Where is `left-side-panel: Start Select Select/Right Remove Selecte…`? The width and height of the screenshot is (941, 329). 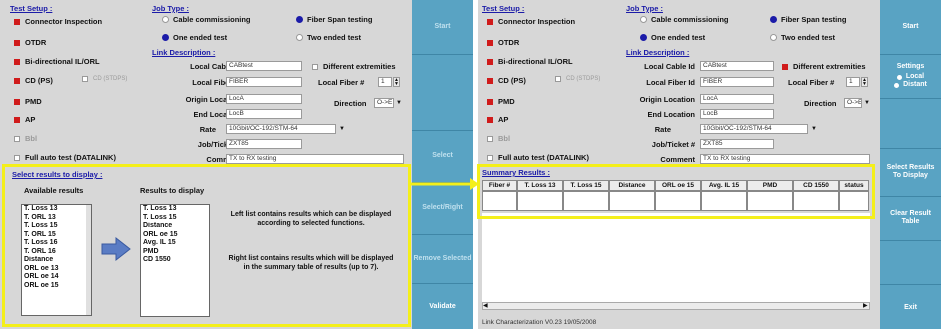 left-side-panel: Start Select Select/Right Remove Selecte… is located at coordinates (442, 164).